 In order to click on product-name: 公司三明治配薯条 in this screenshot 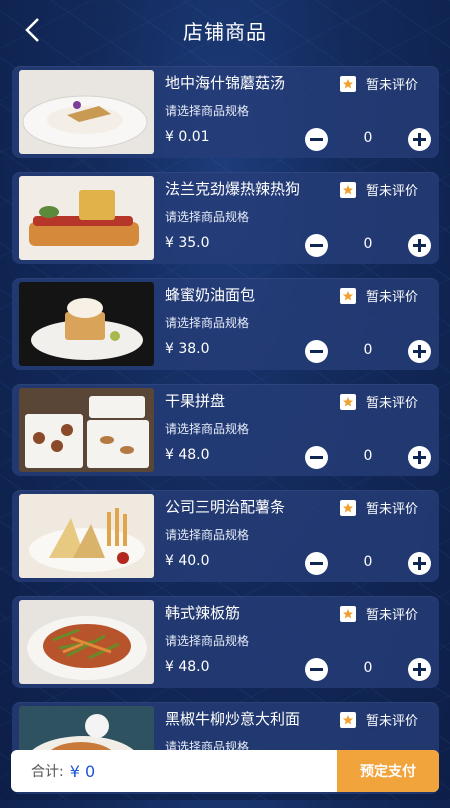, I will do `click(225, 507)`.